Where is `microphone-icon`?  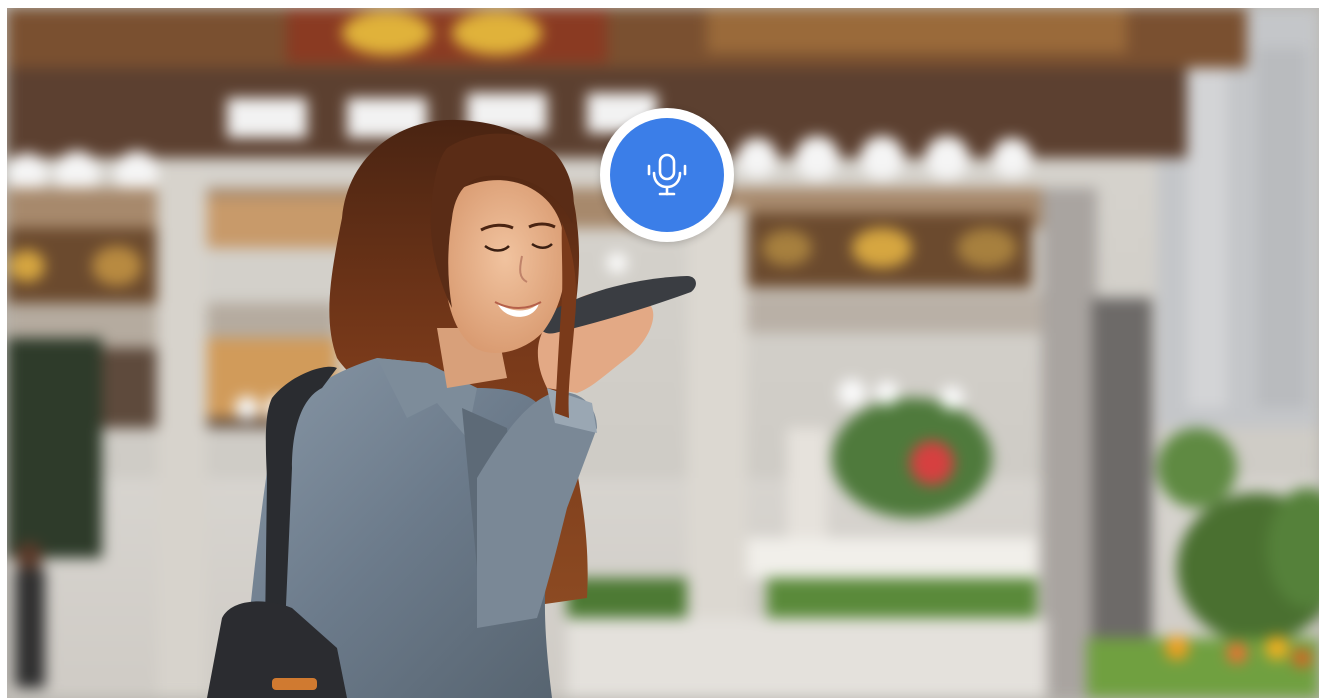 microphone-icon is located at coordinates (667, 174).